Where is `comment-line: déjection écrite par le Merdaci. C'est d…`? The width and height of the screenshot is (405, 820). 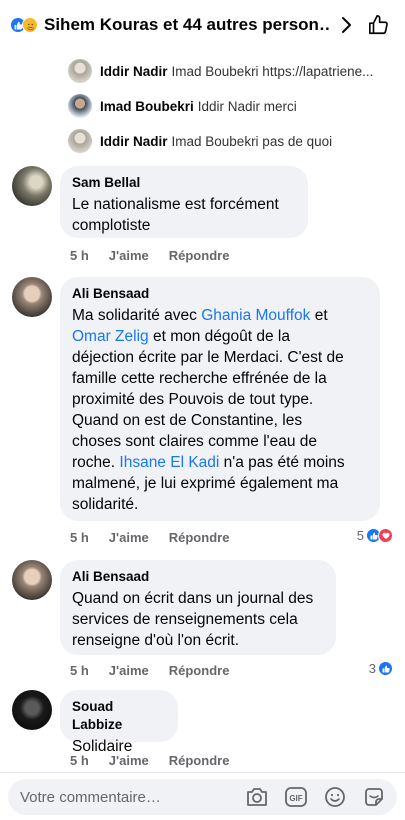
comment-line: déjection écrite par le Merdaci. C'est d… is located at coordinates (208, 357).